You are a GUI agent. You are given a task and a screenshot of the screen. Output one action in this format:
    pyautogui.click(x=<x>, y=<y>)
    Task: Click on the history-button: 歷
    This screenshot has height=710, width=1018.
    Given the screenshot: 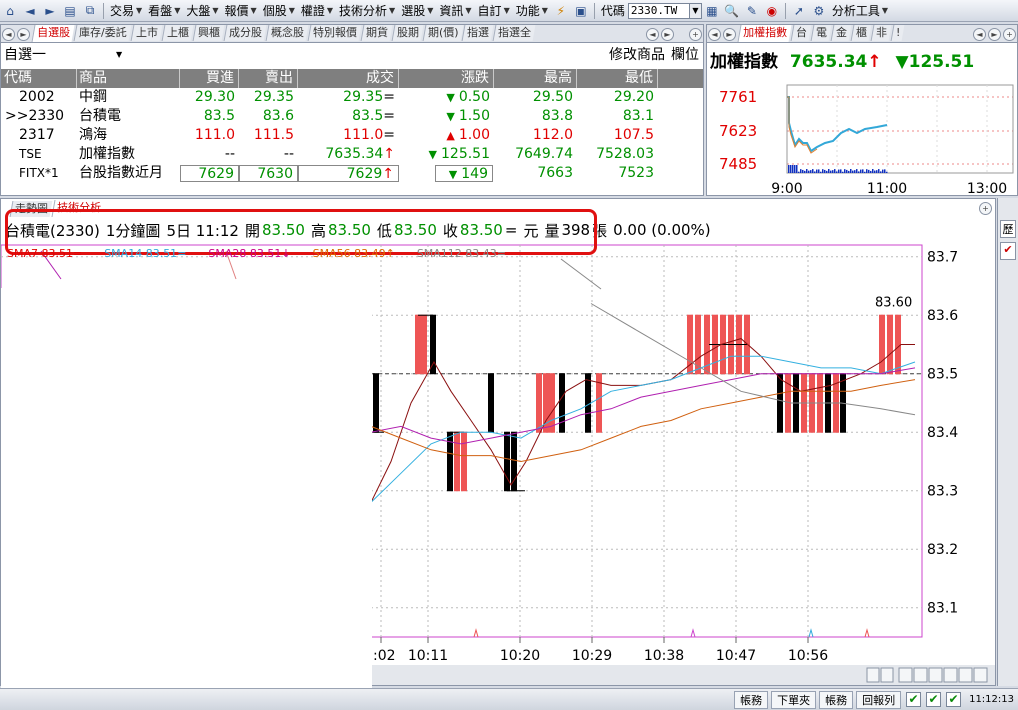 What is the action you would take?
    pyautogui.click(x=1008, y=229)
    